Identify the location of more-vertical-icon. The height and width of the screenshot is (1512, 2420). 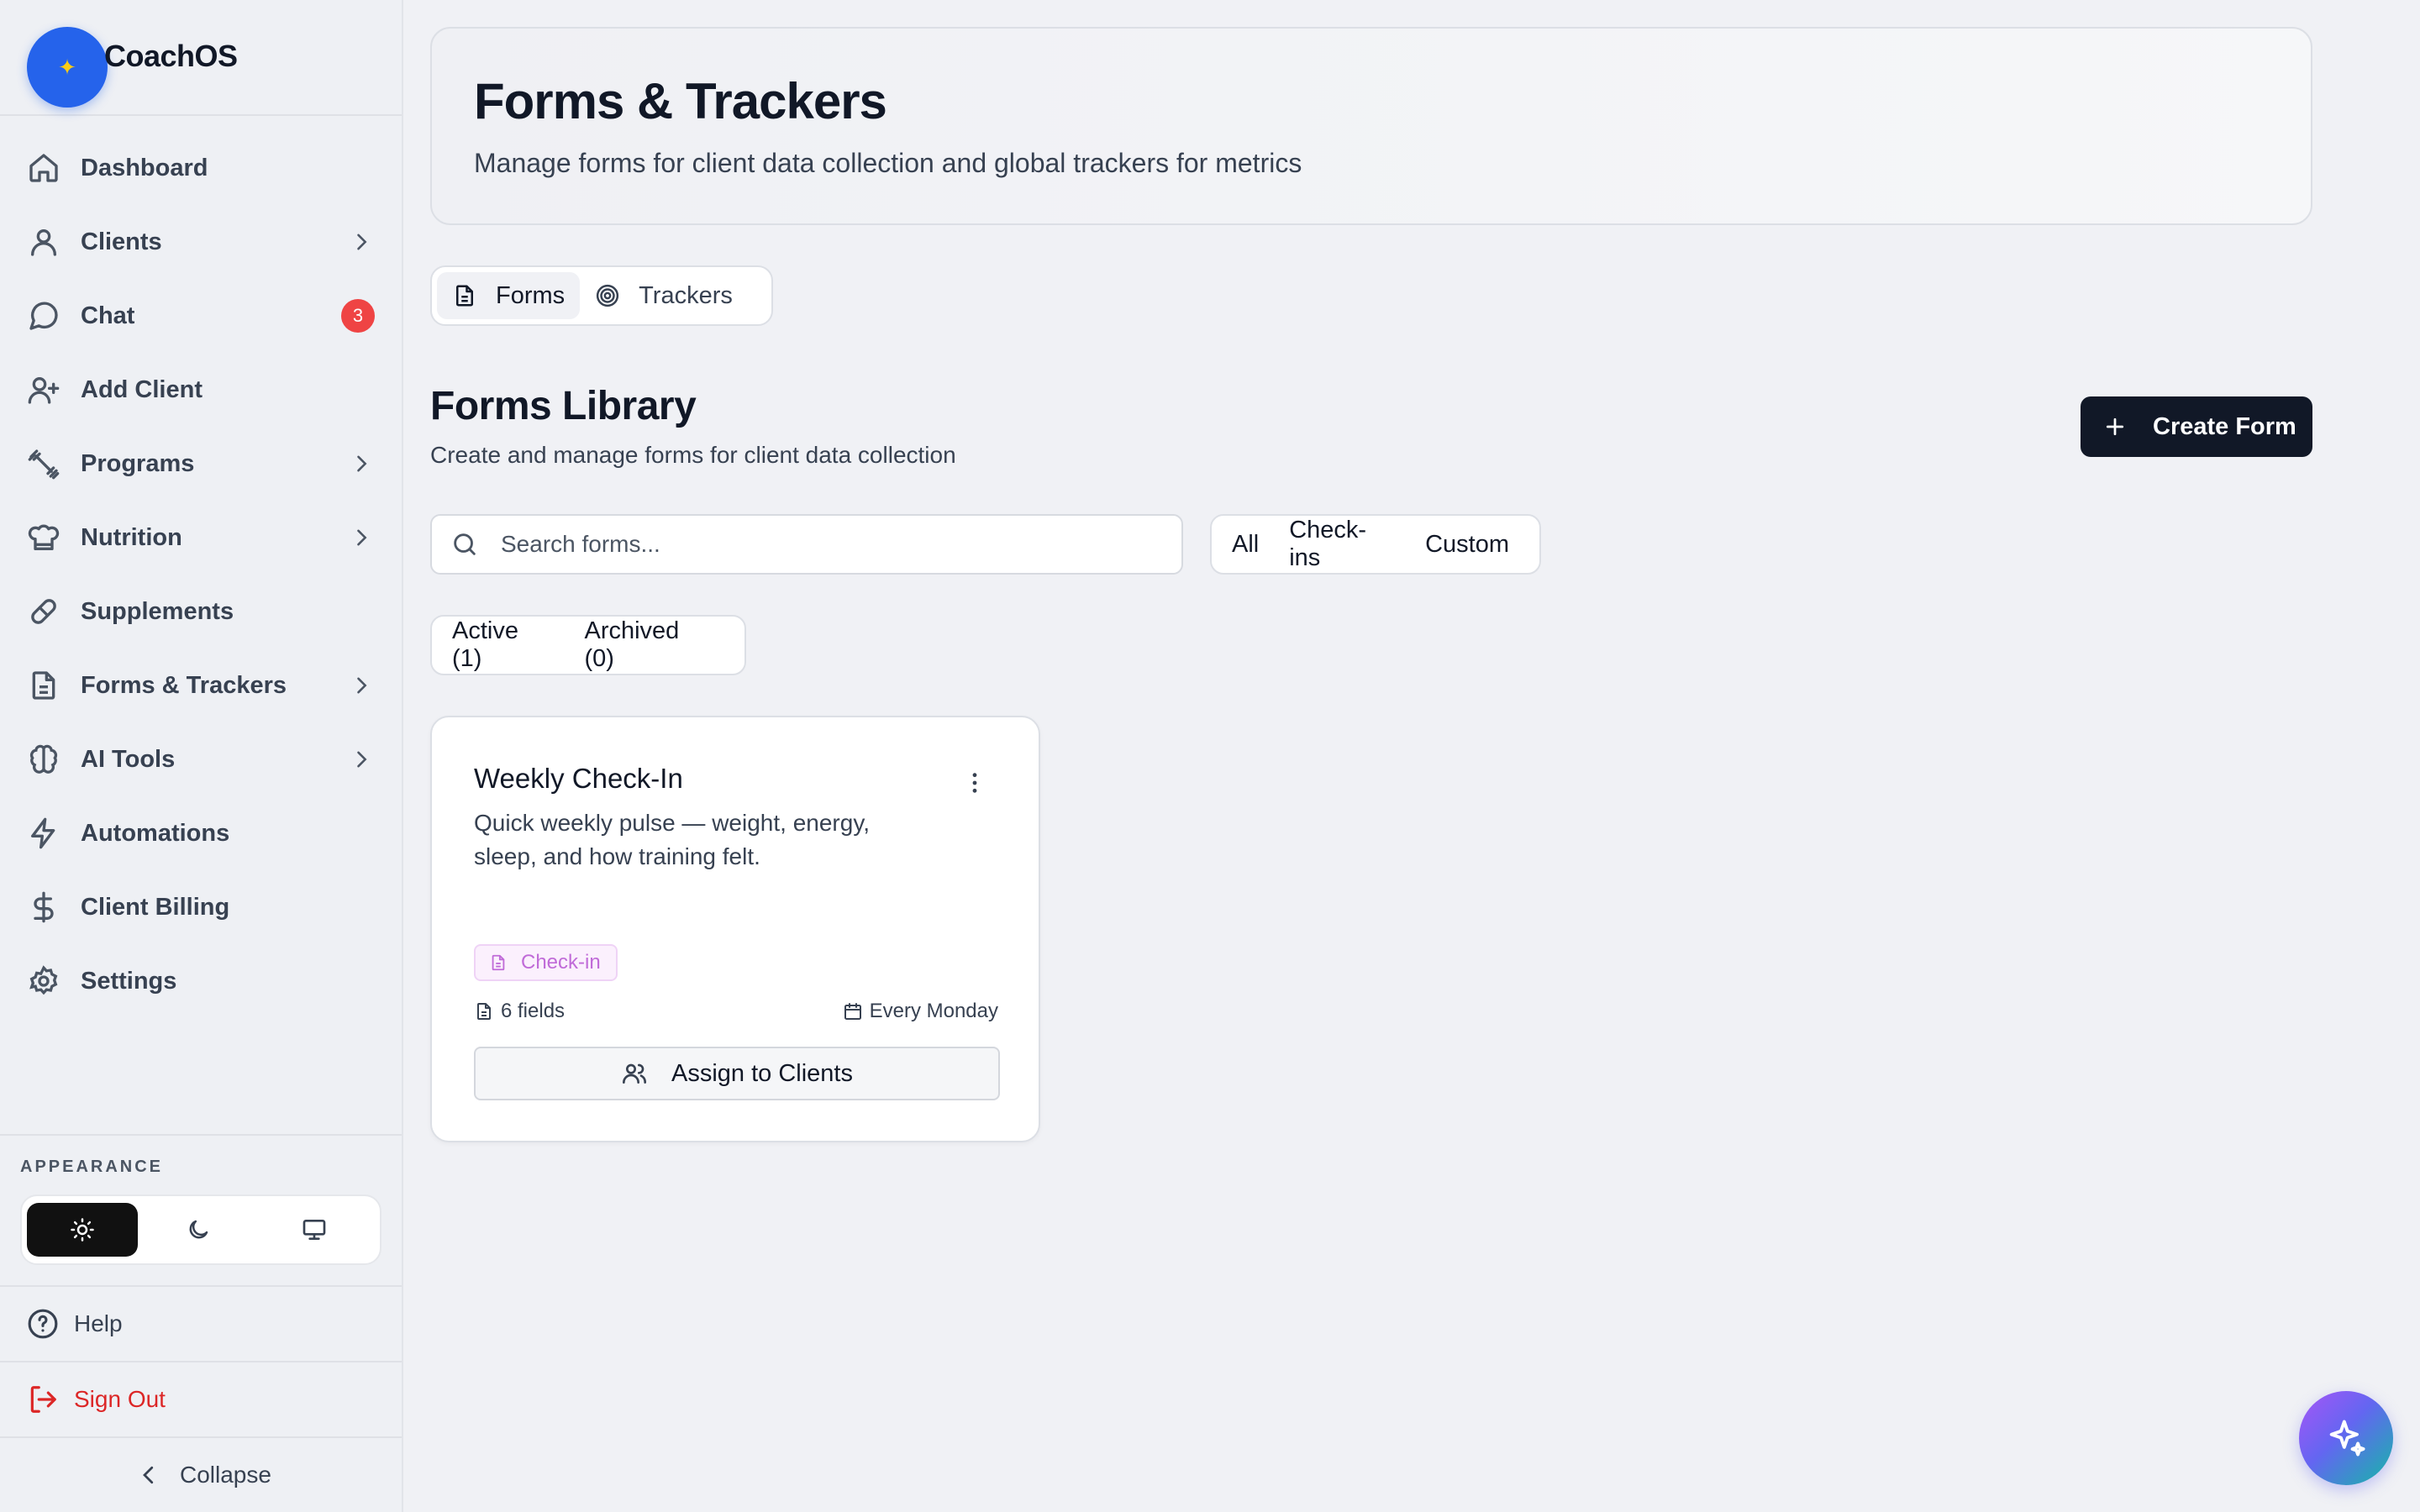
(974, 782).